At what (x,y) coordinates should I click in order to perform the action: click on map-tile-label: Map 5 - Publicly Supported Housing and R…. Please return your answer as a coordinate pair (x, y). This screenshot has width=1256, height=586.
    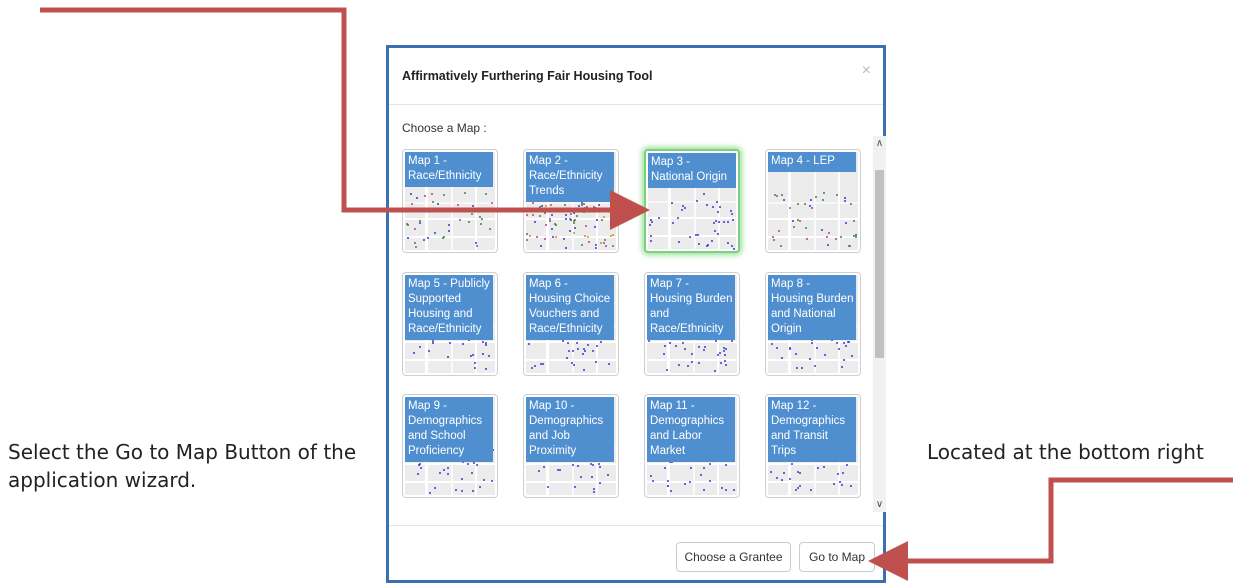
    Looking at the image, I should click on (449, 307).